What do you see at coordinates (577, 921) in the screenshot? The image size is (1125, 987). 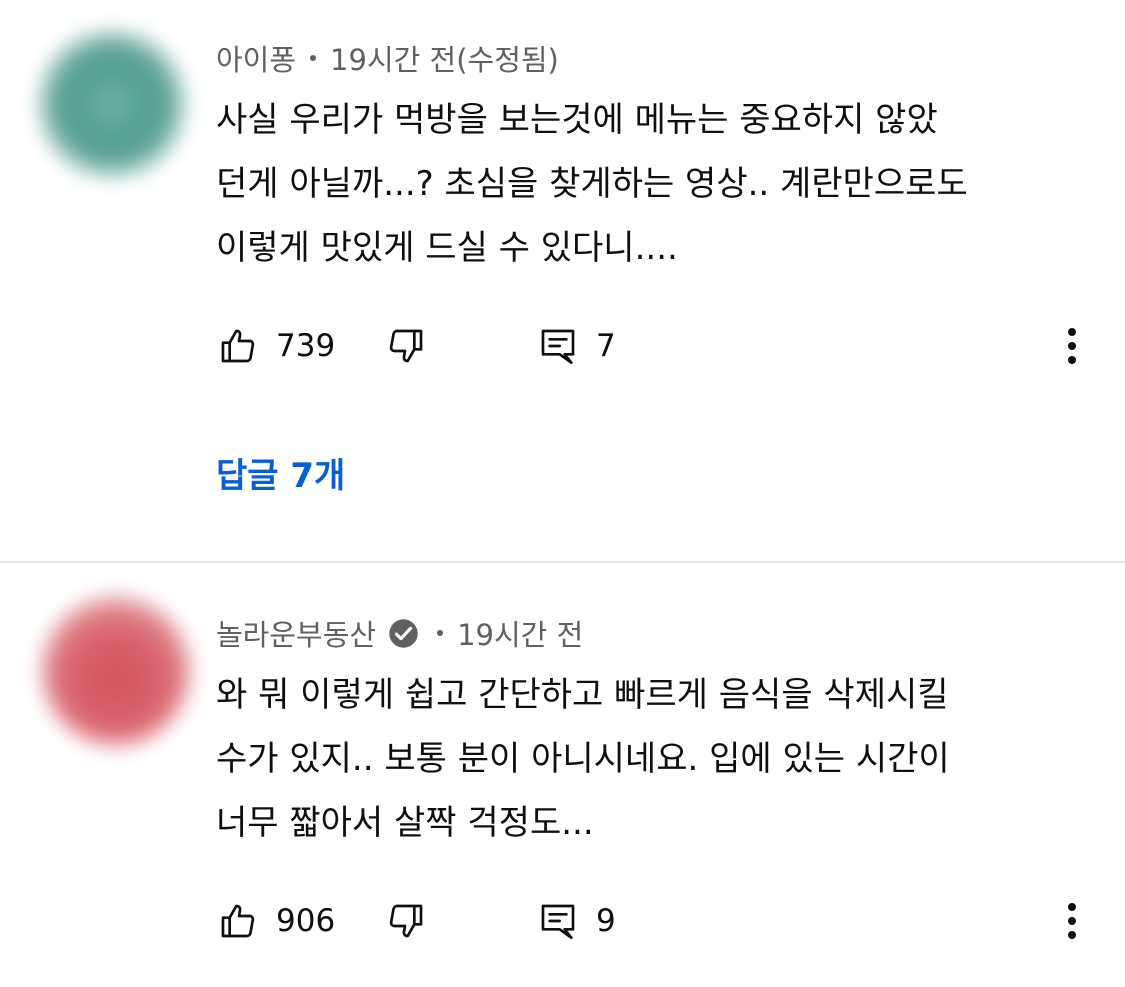 I see `reply-button: 9` at bounding box center [577, 921].